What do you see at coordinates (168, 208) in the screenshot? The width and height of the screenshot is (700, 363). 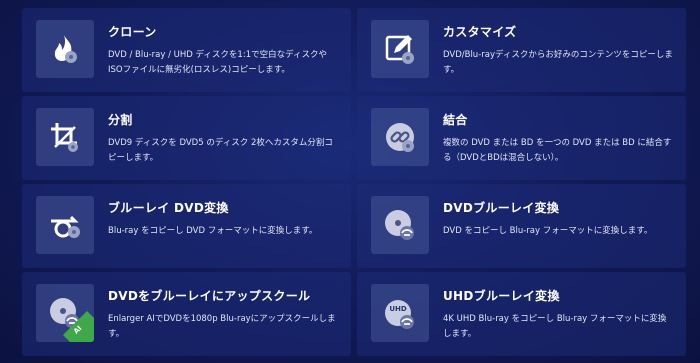 I see `feature-title: ブルーレイ DVD変換` at bounding box center [168, 208].